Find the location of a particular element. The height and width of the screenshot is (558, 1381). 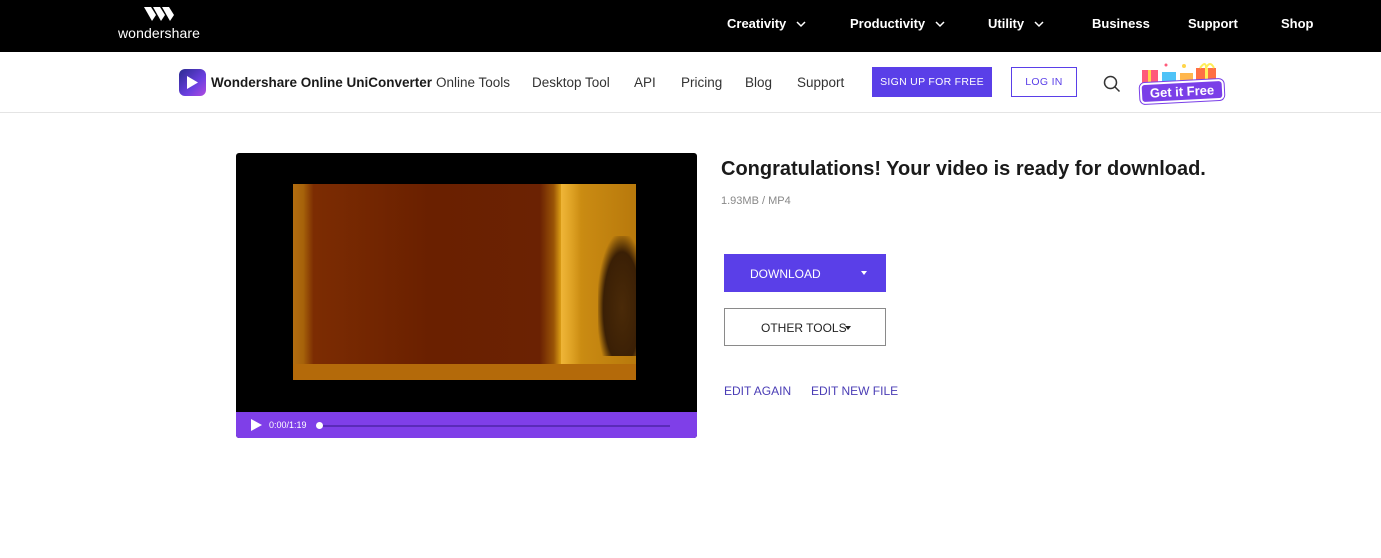

player-controls: 0:00/1:19 is located at coordinates (466, 425).